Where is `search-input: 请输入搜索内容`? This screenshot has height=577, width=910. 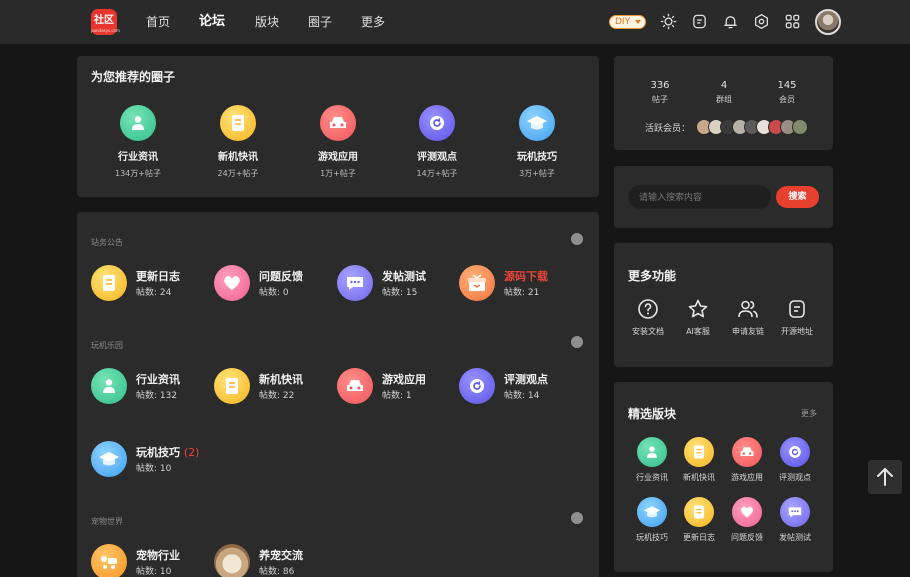 search-input: 请输入搜索内容 is located at coordinates (699, 197).